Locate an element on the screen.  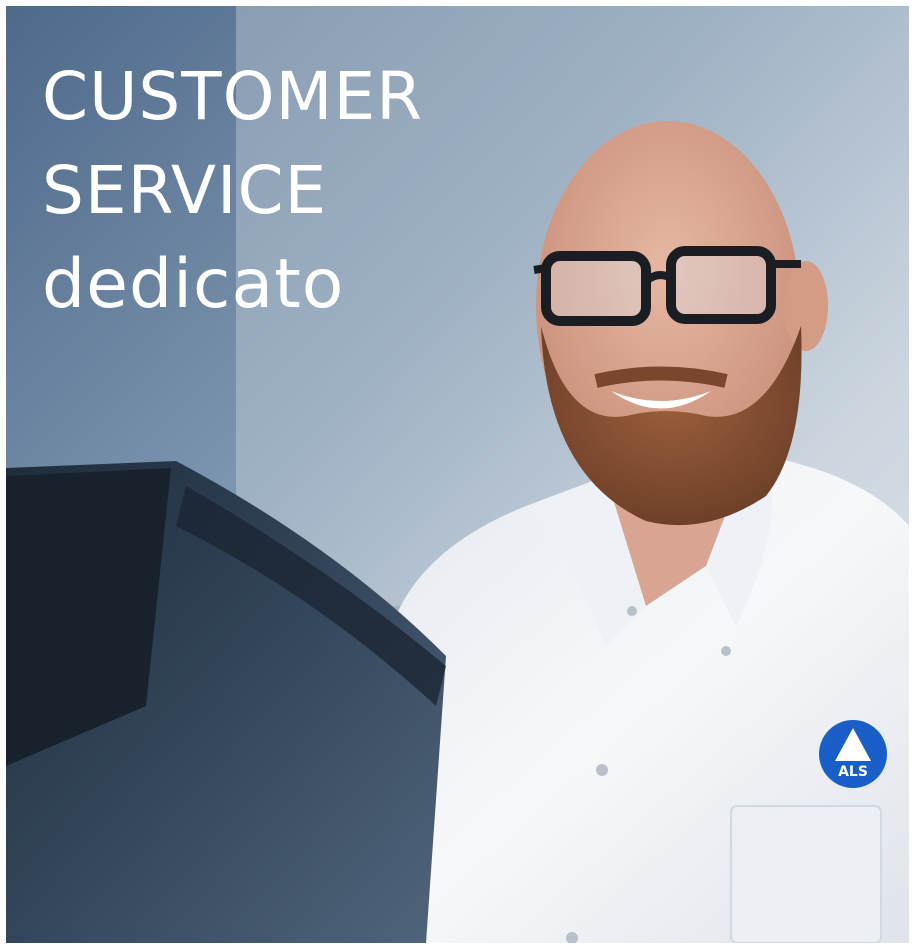
als-logo-text: ALS is located at coordinates (853, 772).